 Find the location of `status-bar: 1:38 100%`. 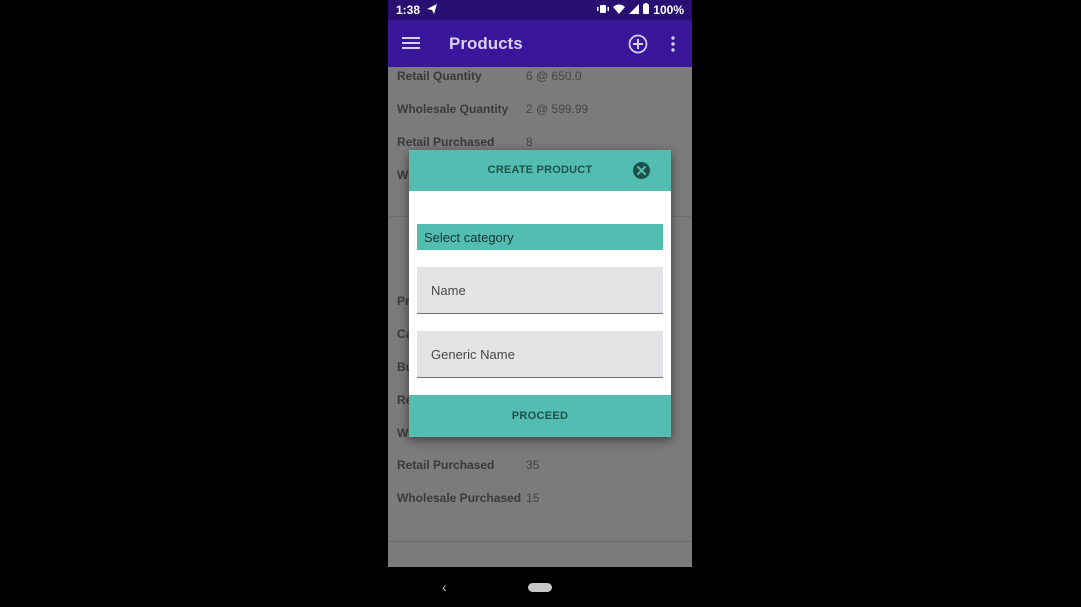

status-bar: 1:38 100% is located at coordinates (540, 10).